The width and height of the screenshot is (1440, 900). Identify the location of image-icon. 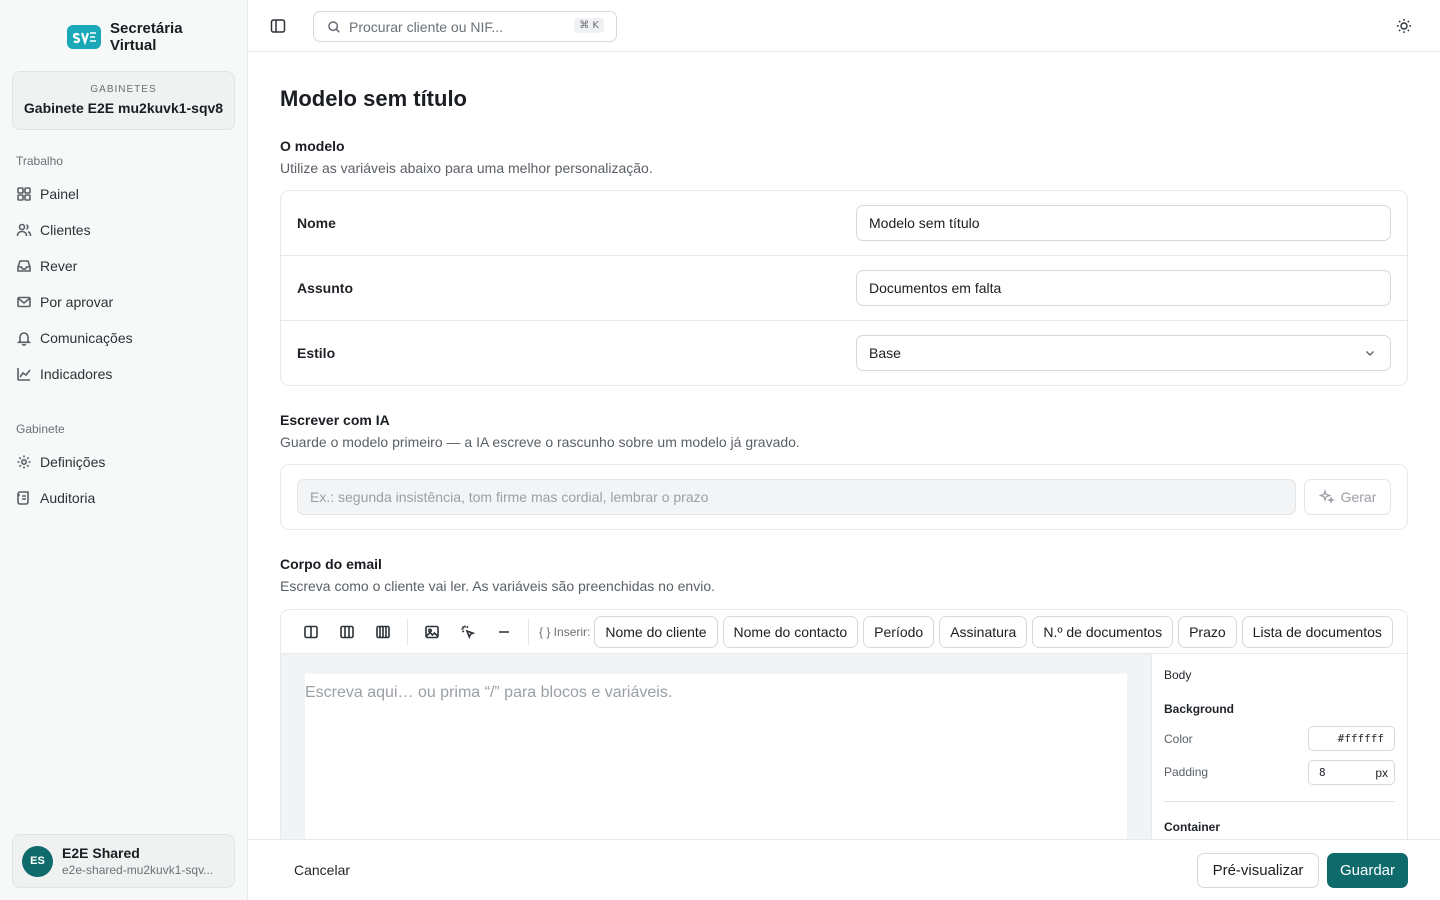
(432, 631).